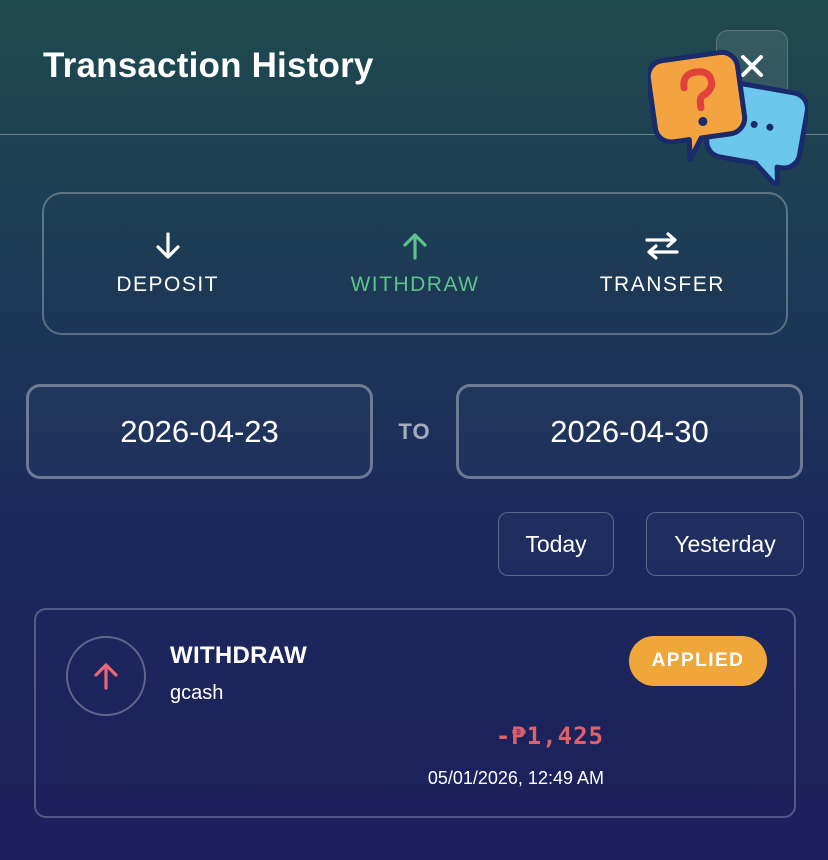  What do you see at coordinates (556, 544) in the screenshot?
I see `today-button: Today` at bounding box center [556, 544].